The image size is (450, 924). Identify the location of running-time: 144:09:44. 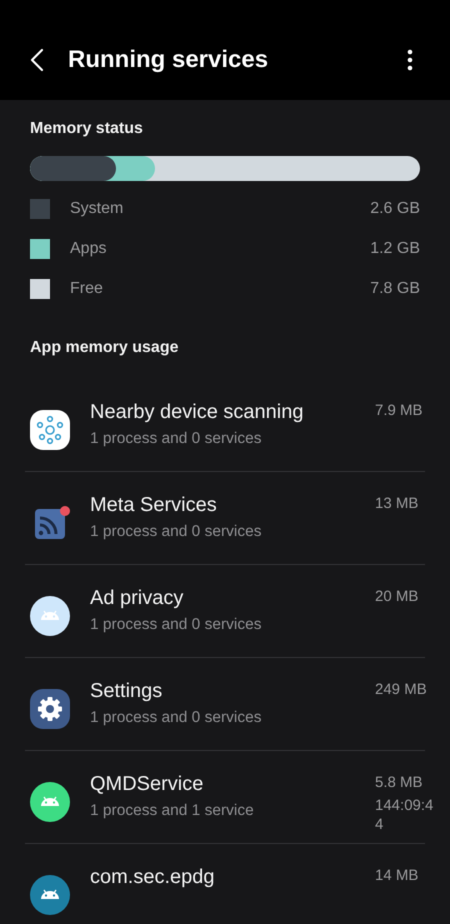
(404, 815).